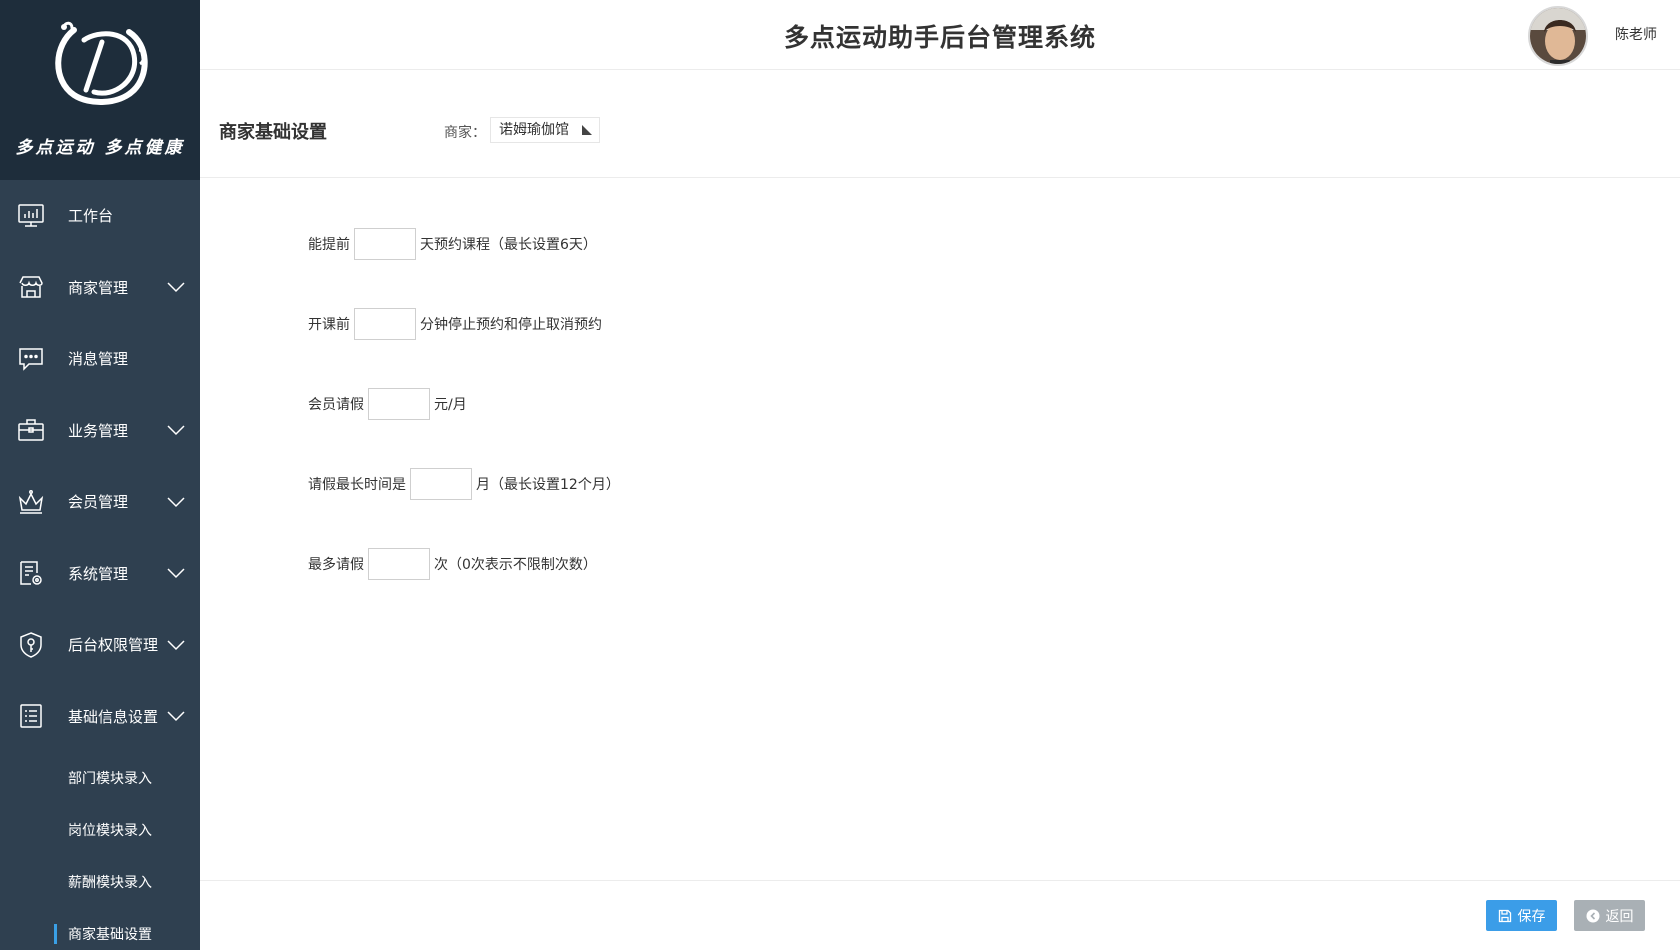 Image resolution: width=1680 pixels, height=950 pixels. I want to click on message-icon, so click(31, 359).